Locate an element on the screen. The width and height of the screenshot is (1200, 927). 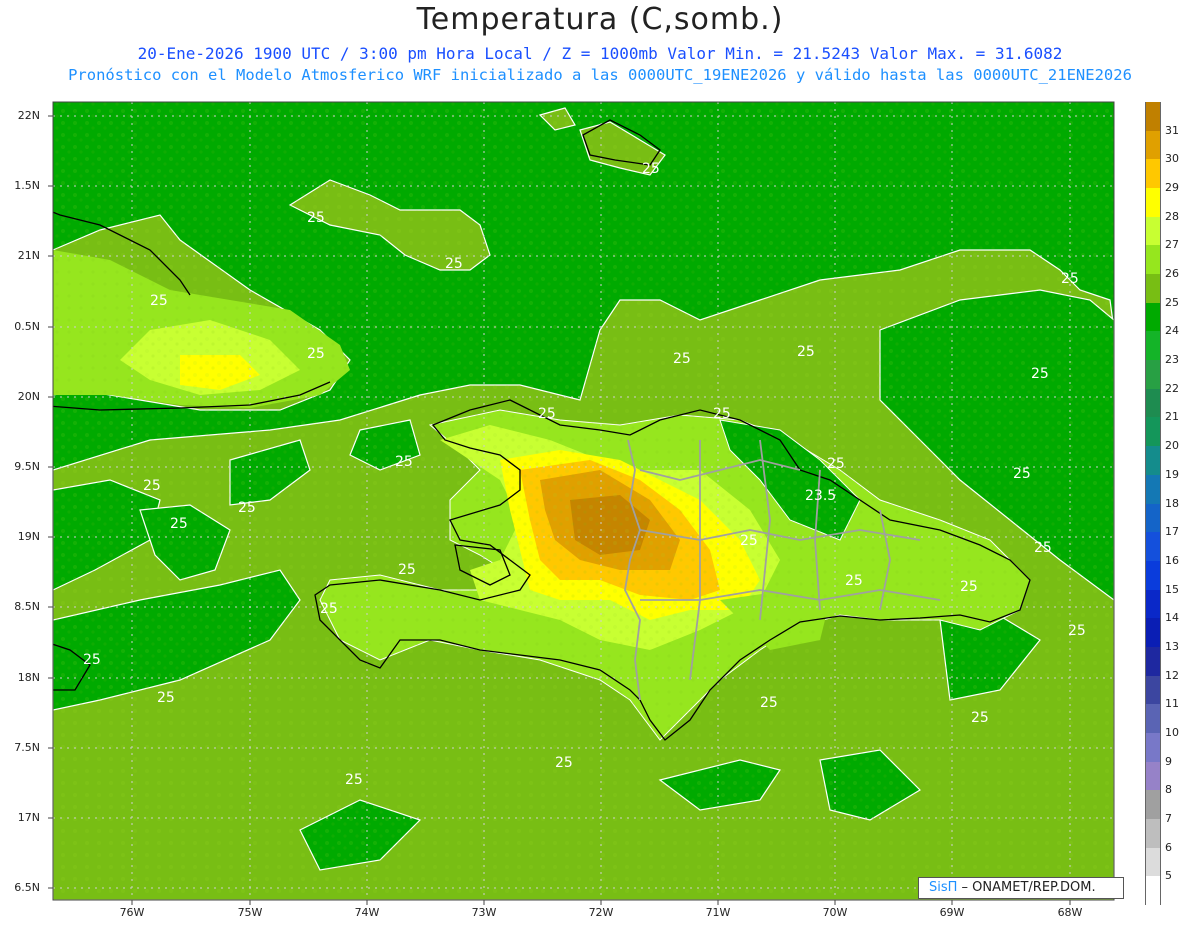
lat-label: 21N is located at coordinates (28, 255).